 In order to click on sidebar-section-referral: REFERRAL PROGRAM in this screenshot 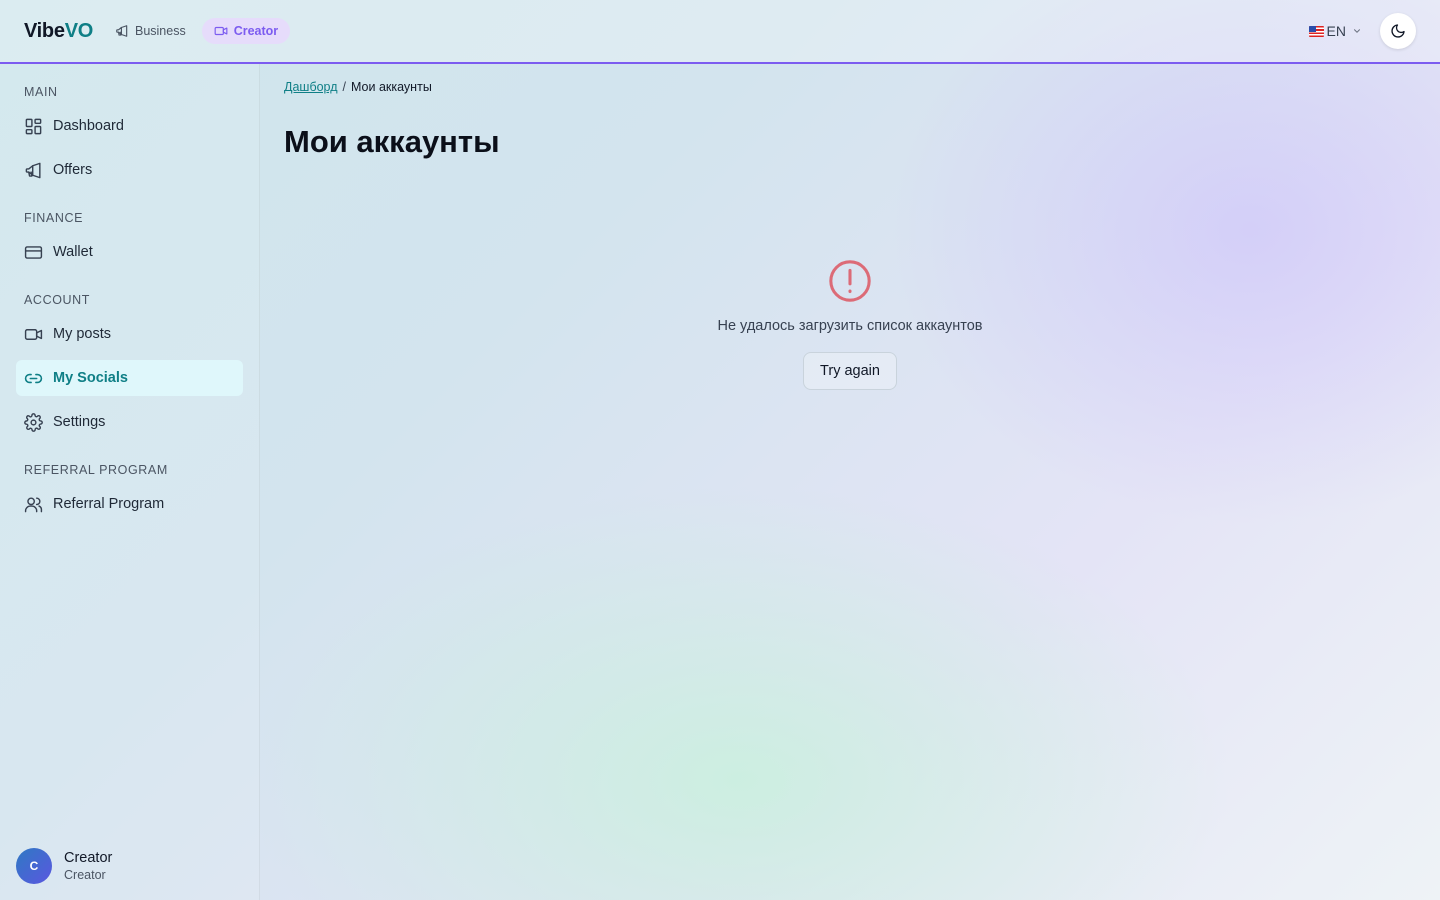, I will do `click(96, 470)`.